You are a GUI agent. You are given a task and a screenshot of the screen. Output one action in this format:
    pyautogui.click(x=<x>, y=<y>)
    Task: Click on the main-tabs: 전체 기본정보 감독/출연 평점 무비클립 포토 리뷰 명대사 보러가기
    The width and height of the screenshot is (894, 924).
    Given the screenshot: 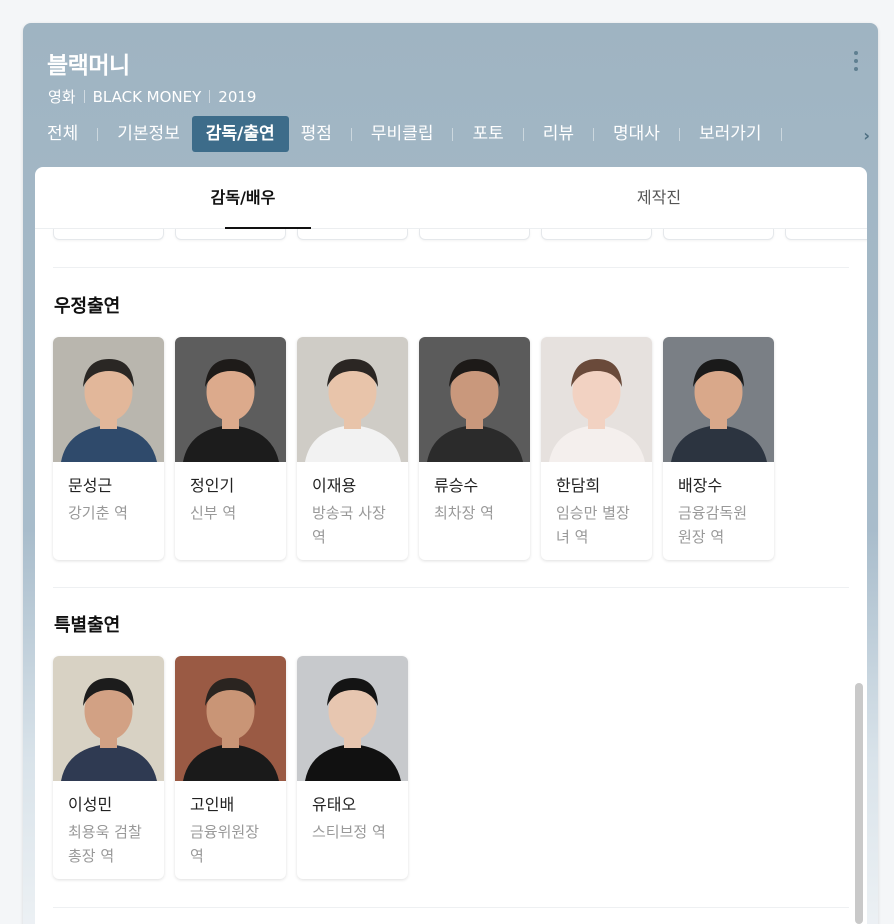 What is the action you would take?
    pyautogui.click(x=412, y=134)
    